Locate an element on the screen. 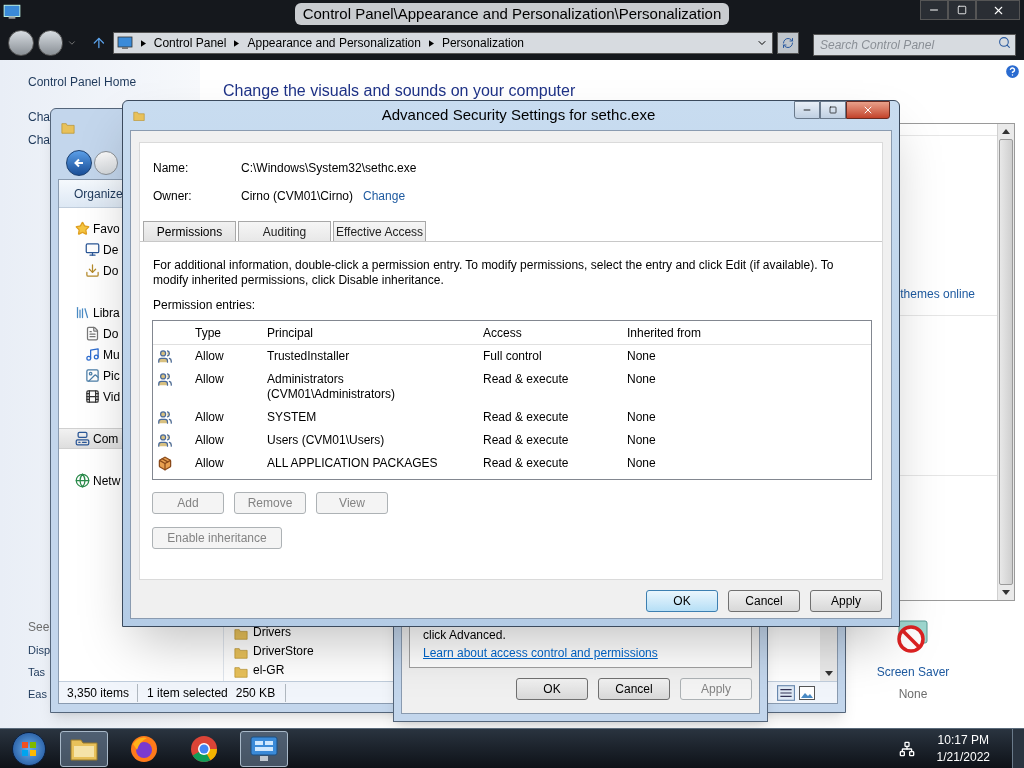 This screenshot has height=768, width=1024. instructions-text: For additional information, double-click a permission entry. To modify permissions, select the entry and click Edit (if available). To modify inherited permissions, click Disable inheritance. is located at coordinates (494, 273).